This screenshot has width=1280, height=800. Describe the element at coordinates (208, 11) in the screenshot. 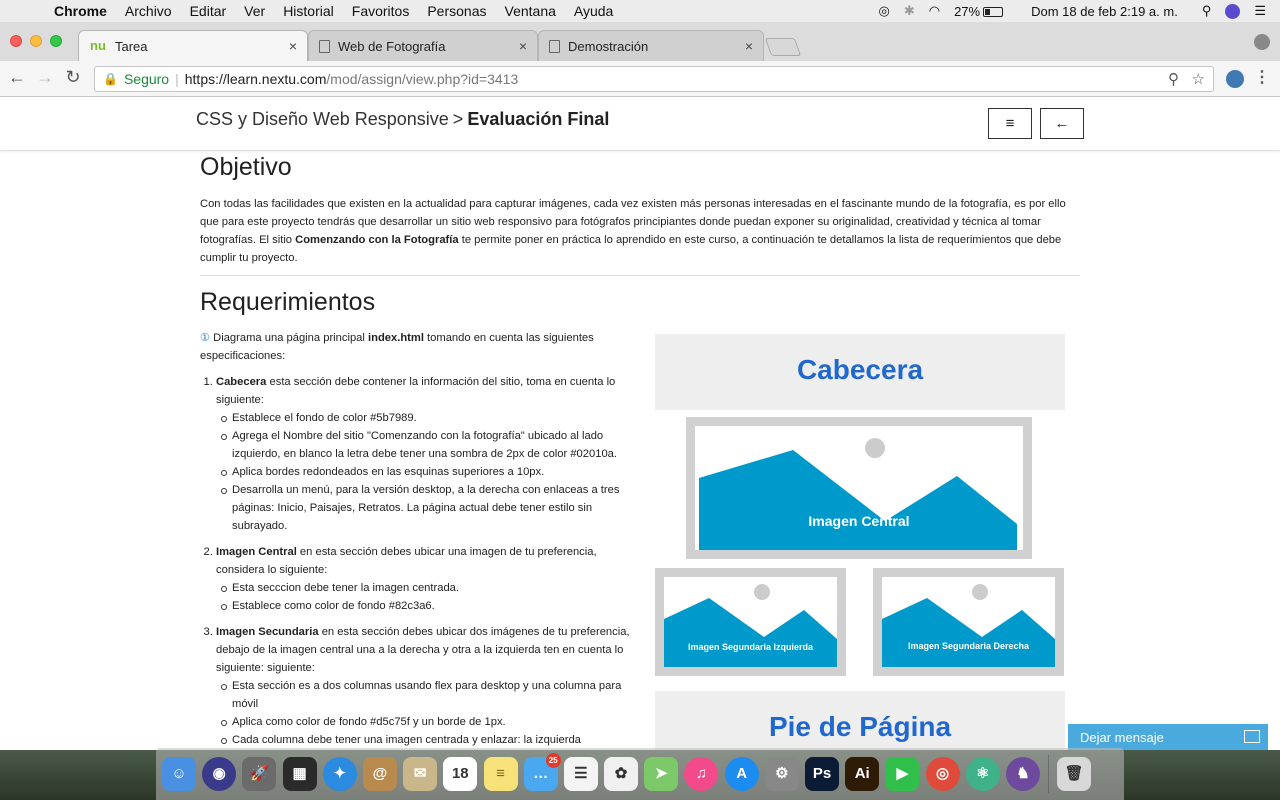

I see `menu-editar: Editar` at that location.